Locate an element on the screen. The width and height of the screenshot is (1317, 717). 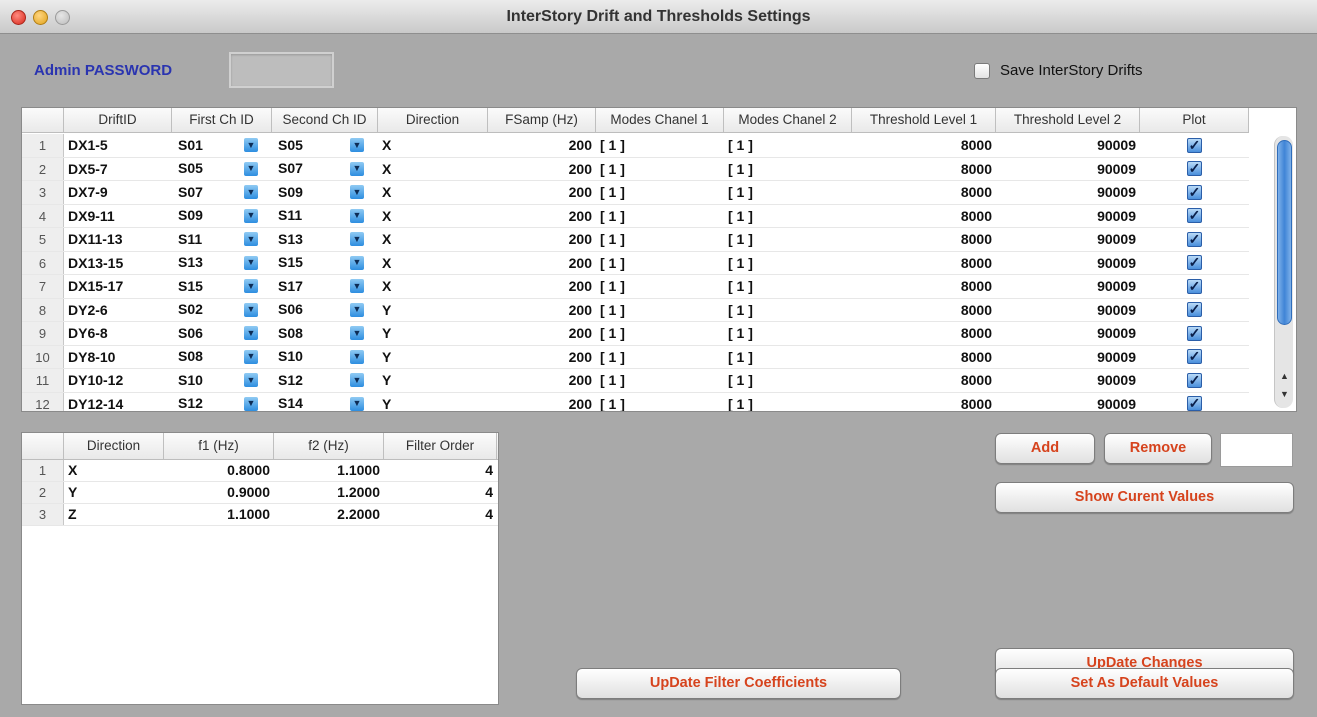
column-header: Plot is located at coordinates (1194, 120).